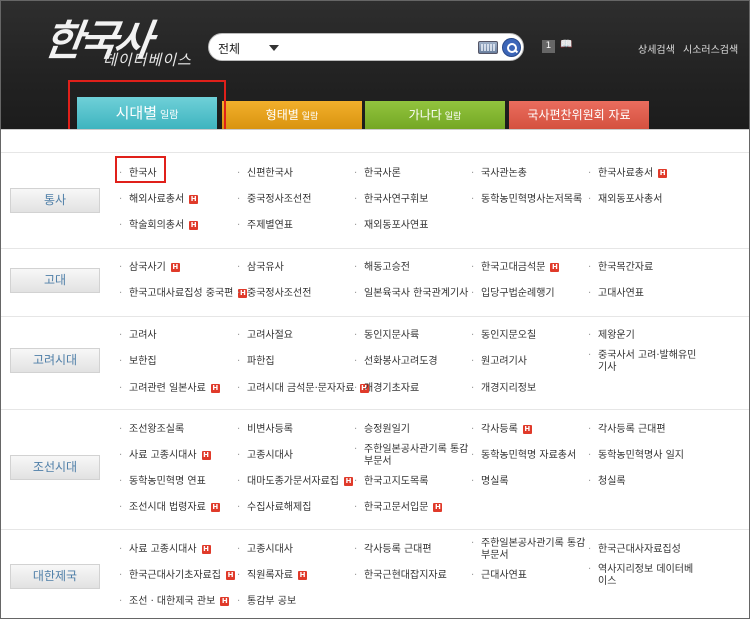  I want to click on list-item: 한국고대사료집성 중국편H, so click(183, 294).